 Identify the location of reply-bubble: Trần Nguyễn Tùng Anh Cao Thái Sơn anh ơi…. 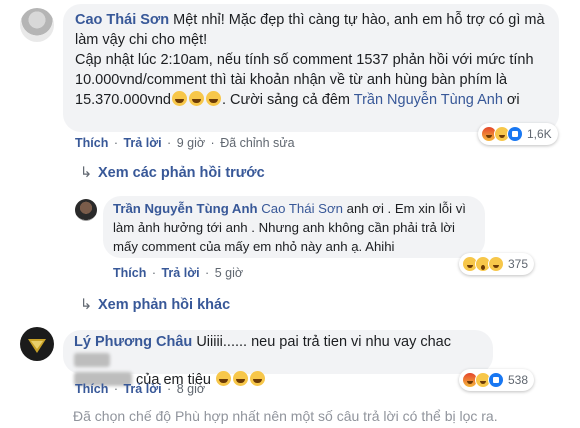
(294, 227).